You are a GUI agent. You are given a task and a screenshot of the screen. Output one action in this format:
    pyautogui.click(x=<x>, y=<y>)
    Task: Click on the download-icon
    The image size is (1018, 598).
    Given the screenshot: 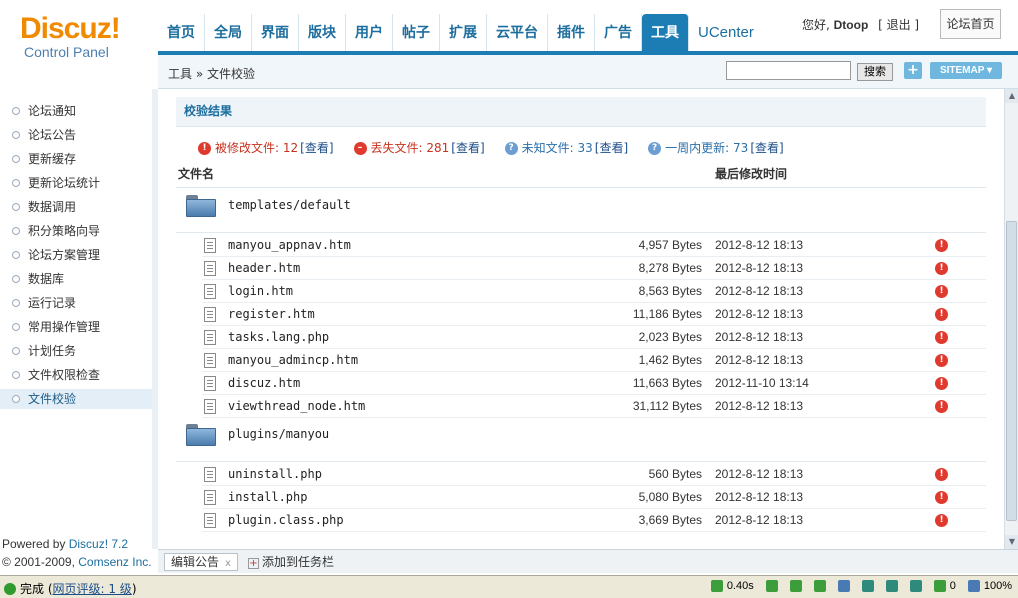 What is the action you would take?
    pyautogui.click(x=819, y=586)
    